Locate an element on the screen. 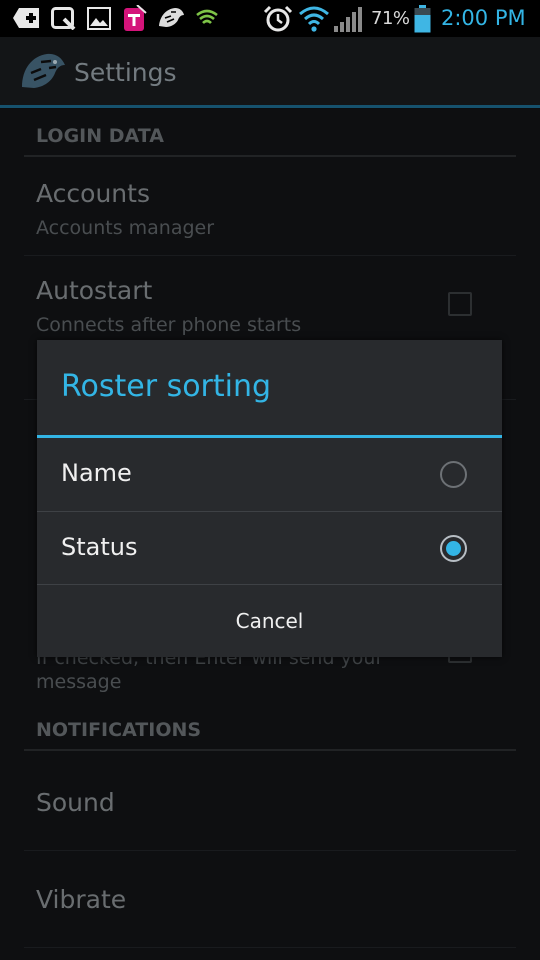 Image resolution: width=540 pixels, height=960 pixels. radio-selected-dot is located at coordinates (453, 548).